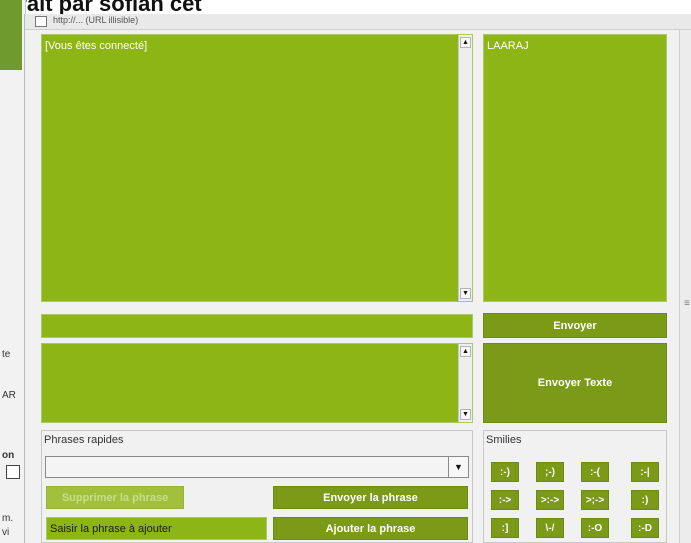  What do you see at coordinates (8, 518) in the screenshot?
I see `background-label: m.` at bounding box center [8, 518].